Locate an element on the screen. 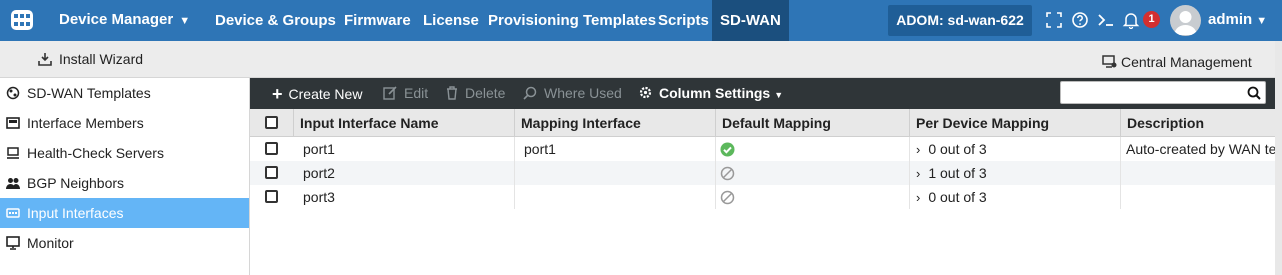  sidebar-item-sd-wan-templates: SD-WAN Templates is located at coordinates (124, 93).